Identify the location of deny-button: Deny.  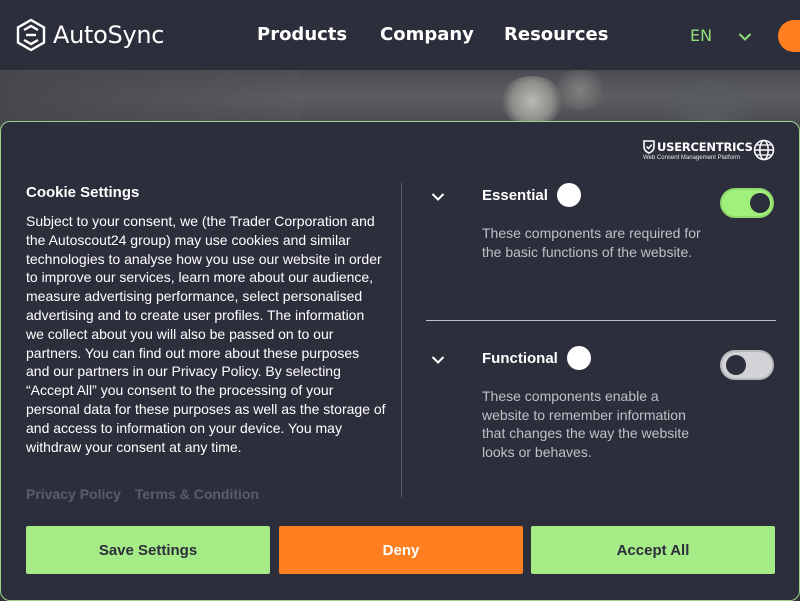
(401, 550).